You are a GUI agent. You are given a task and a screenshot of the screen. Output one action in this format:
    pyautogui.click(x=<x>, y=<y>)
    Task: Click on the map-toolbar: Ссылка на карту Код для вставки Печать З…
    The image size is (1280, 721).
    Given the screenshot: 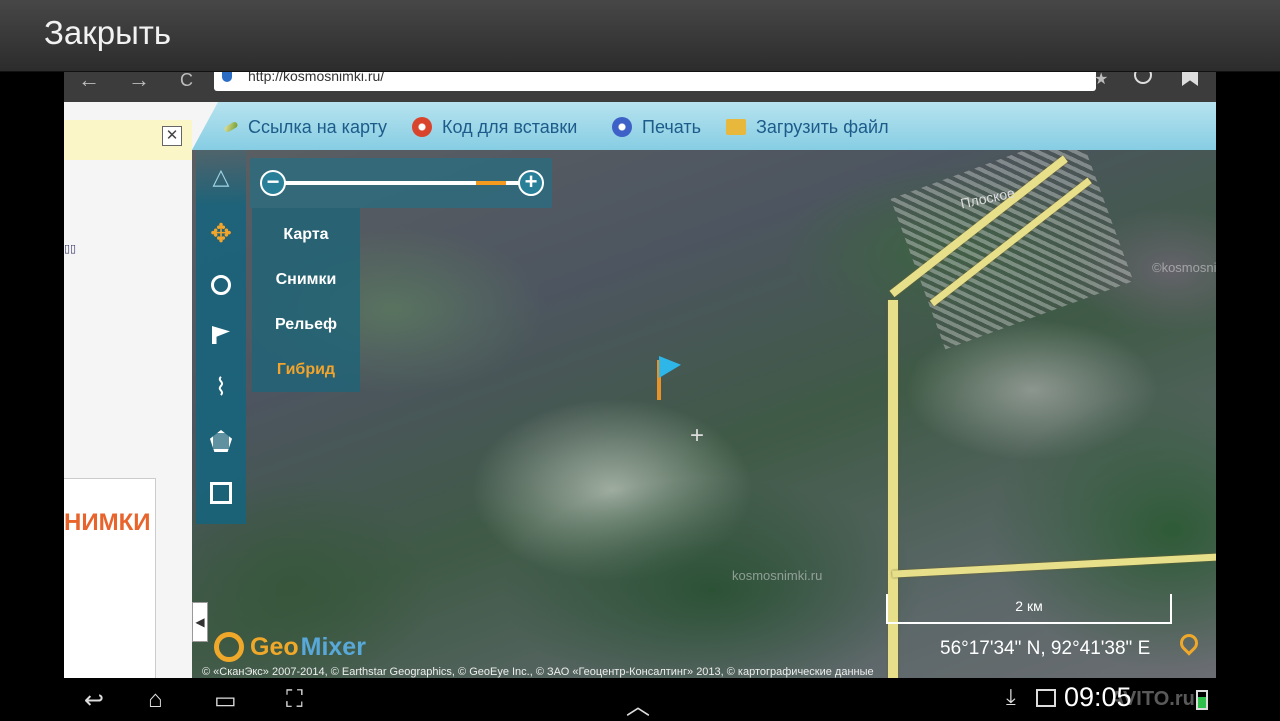 What is the action you would take?
    pyautogui.click(x=704, y=126)
    